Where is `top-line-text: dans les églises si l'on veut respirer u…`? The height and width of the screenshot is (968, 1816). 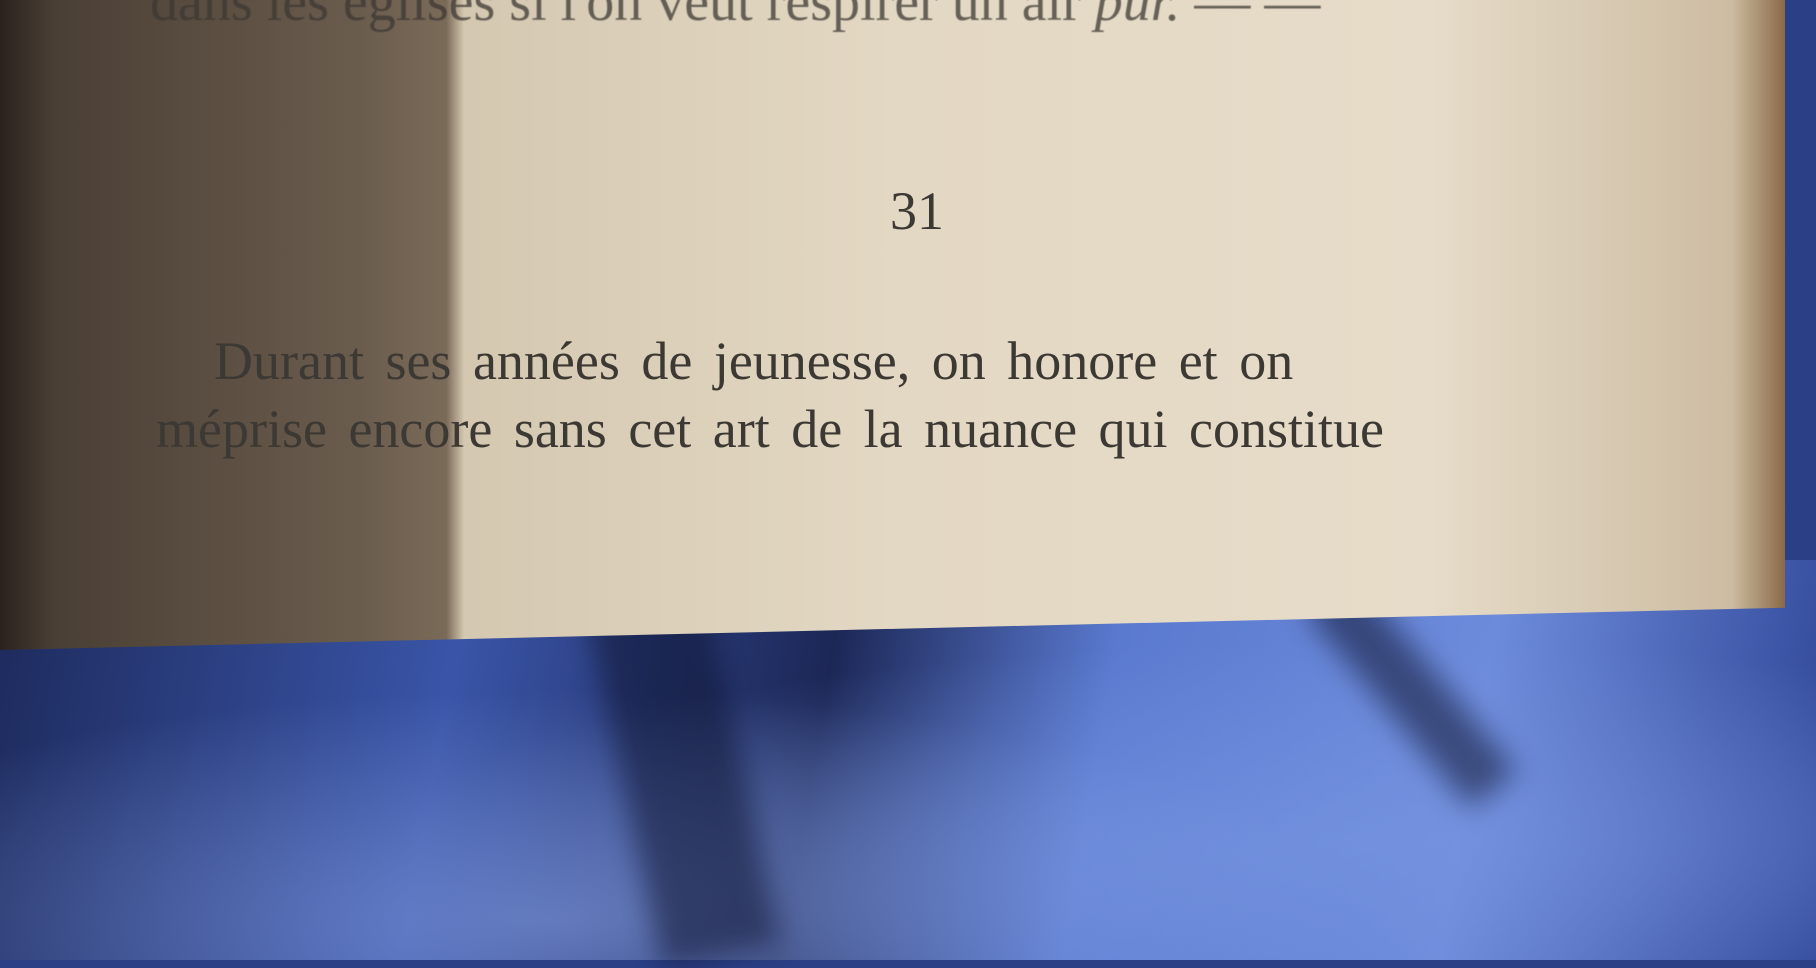
top-line-text: dans les églises si l'on veut respirer u… is located at coordinates (615, 16).